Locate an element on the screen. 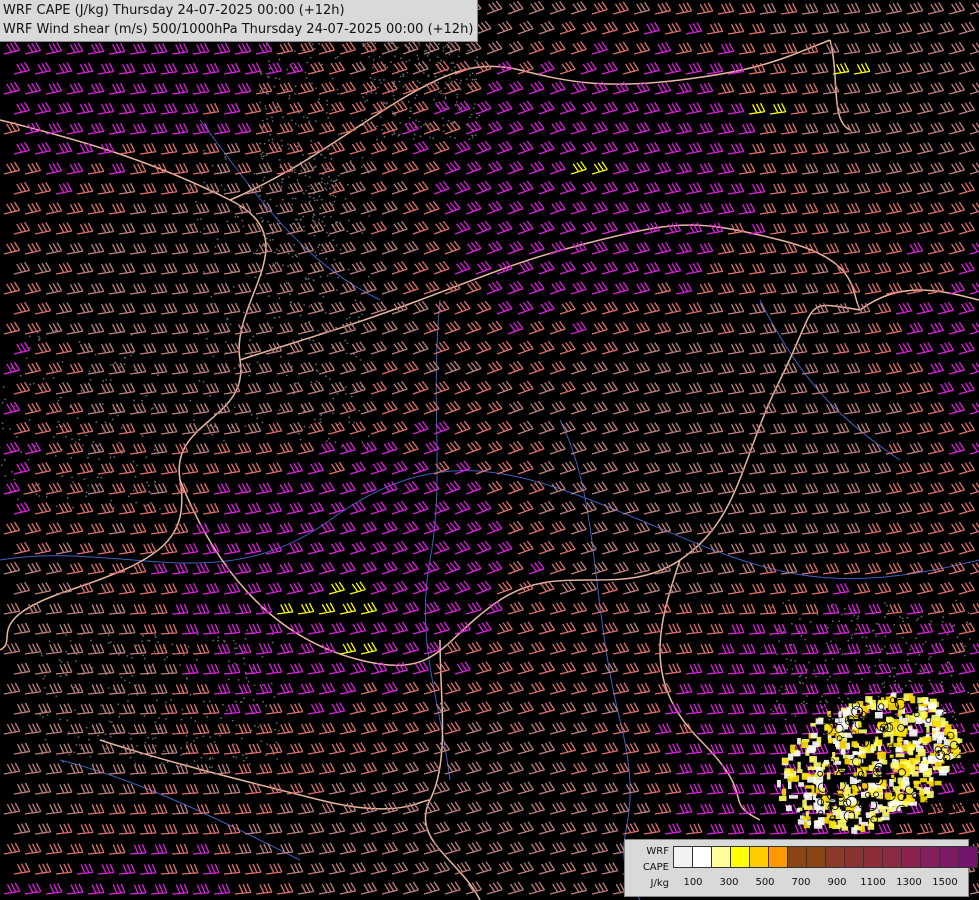  legend-tick-label: 1100 is located at coordinates (873, 882).